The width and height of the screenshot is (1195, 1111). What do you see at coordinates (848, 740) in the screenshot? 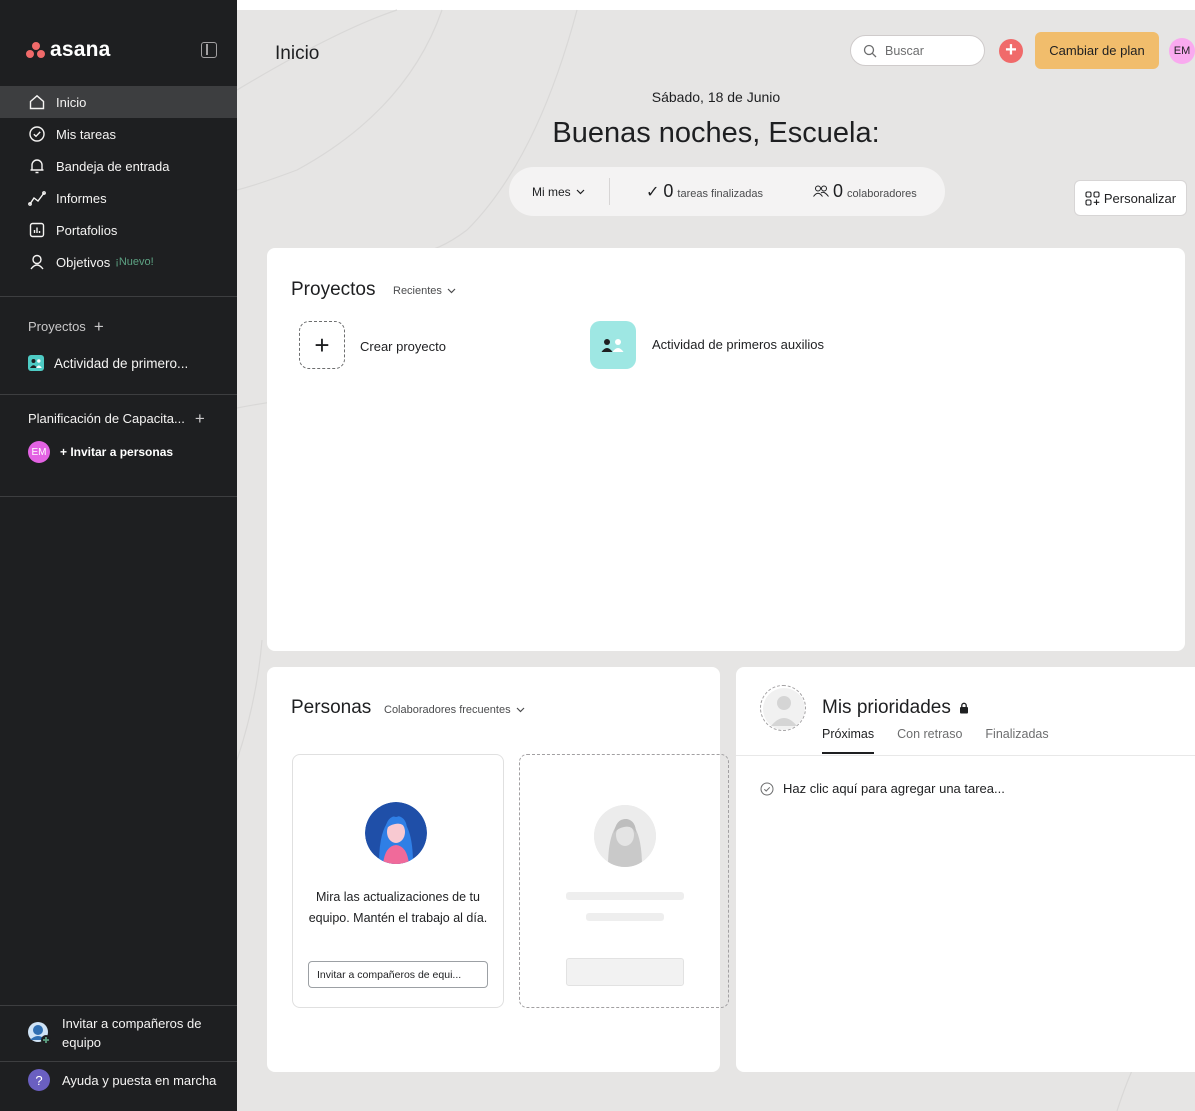
I see `tab-proximas: Próximas` at bounding box center [848, 740].